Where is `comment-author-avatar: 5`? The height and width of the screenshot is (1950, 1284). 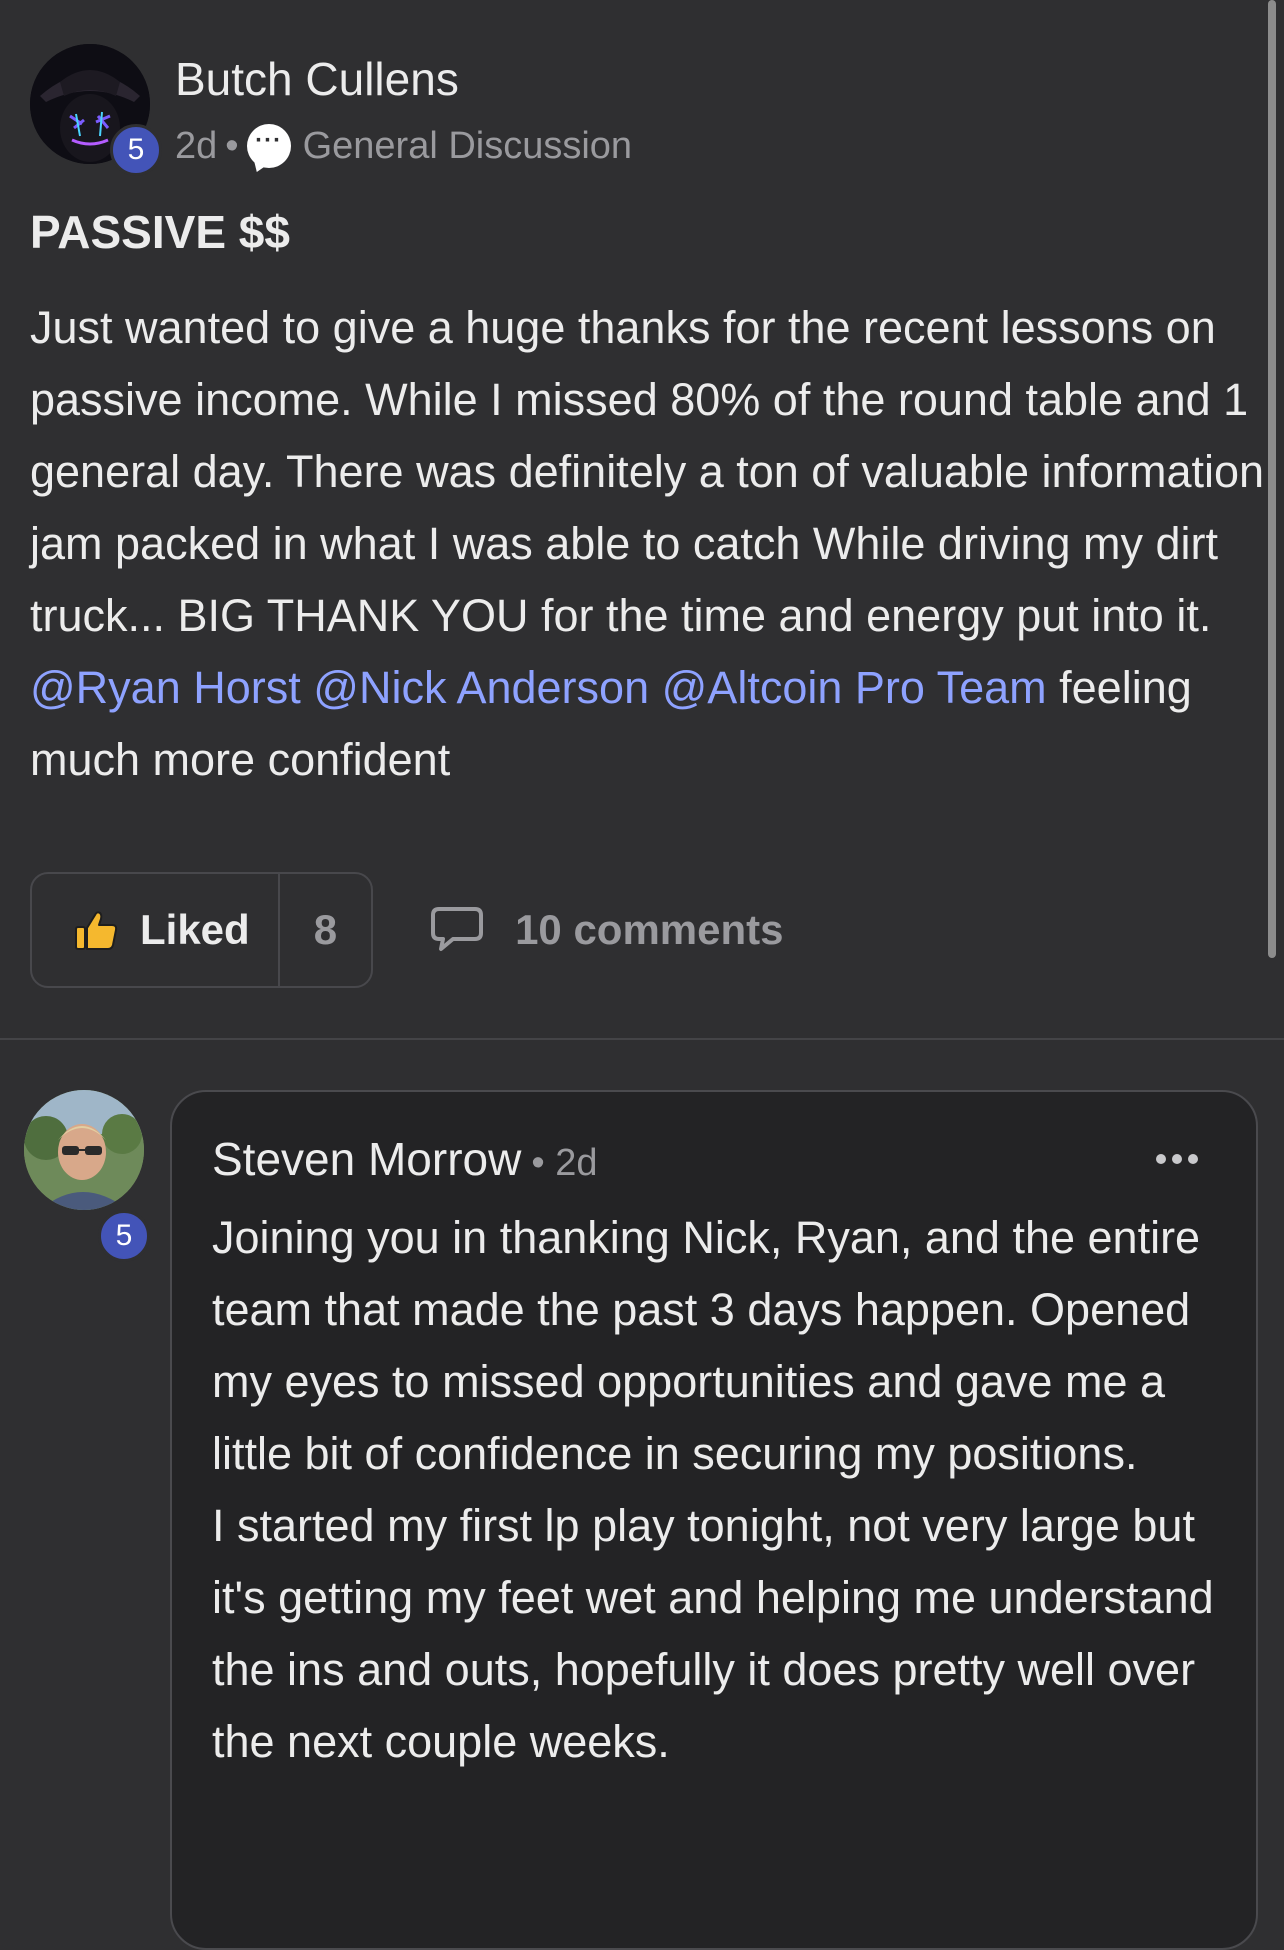 comment-author-avatar: 5 is located at coordinates (87, 1176).